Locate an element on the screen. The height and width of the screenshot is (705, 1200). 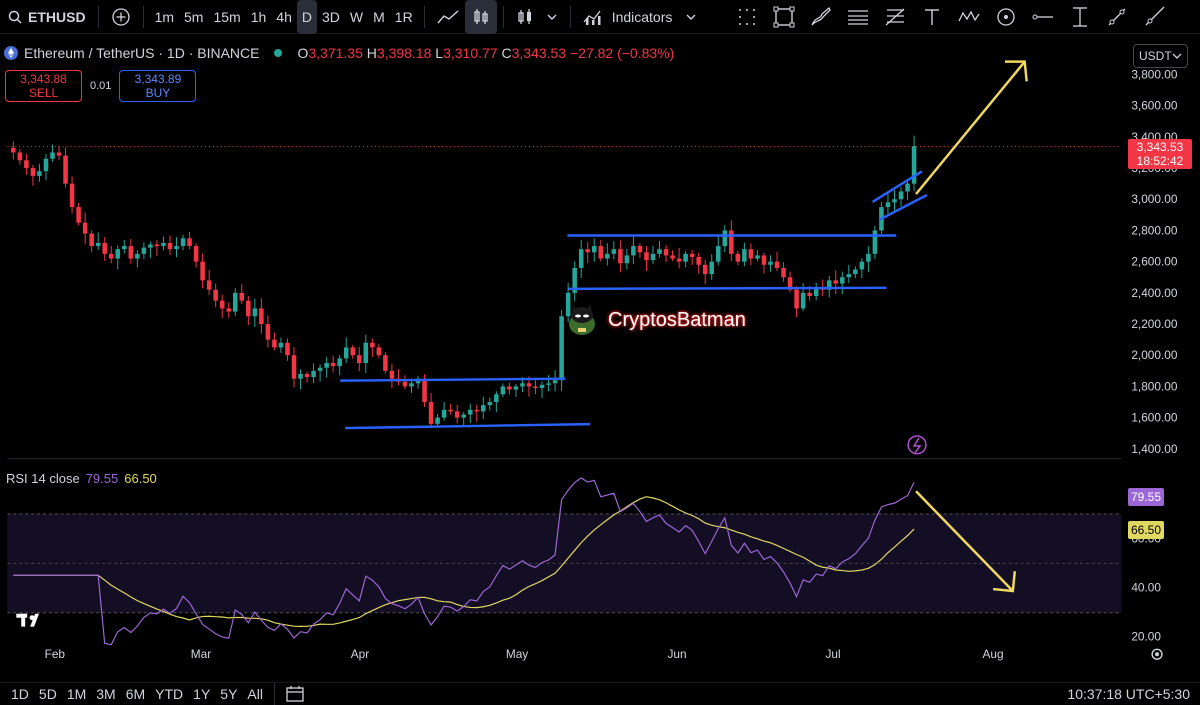
symbol-search: ETHUSD is located at coordinates (46, 17).